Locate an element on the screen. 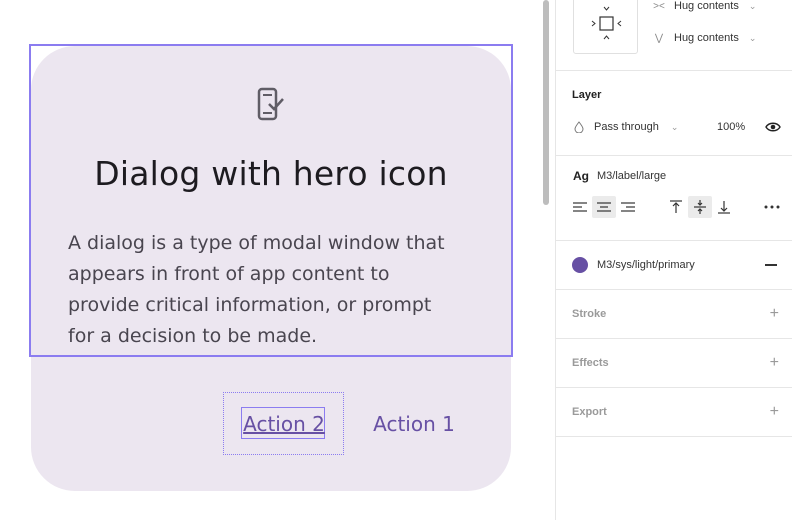  remove-fill-icon is located at coordinates (771, 265).